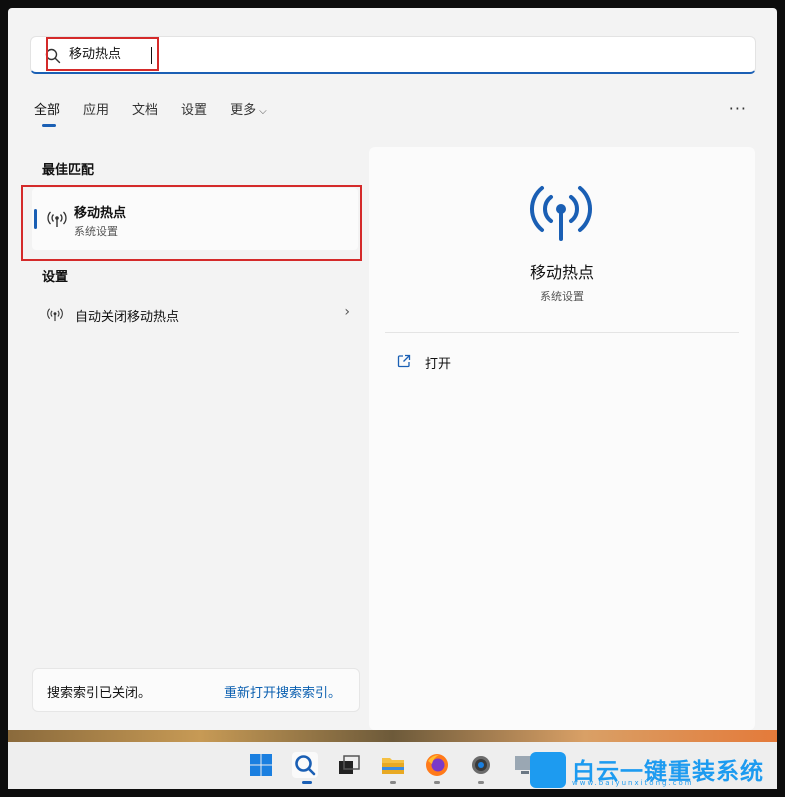 The image size is (785, 797). I want to click on setting-item-label: 自动关闭移动热点, so click(127, 317).